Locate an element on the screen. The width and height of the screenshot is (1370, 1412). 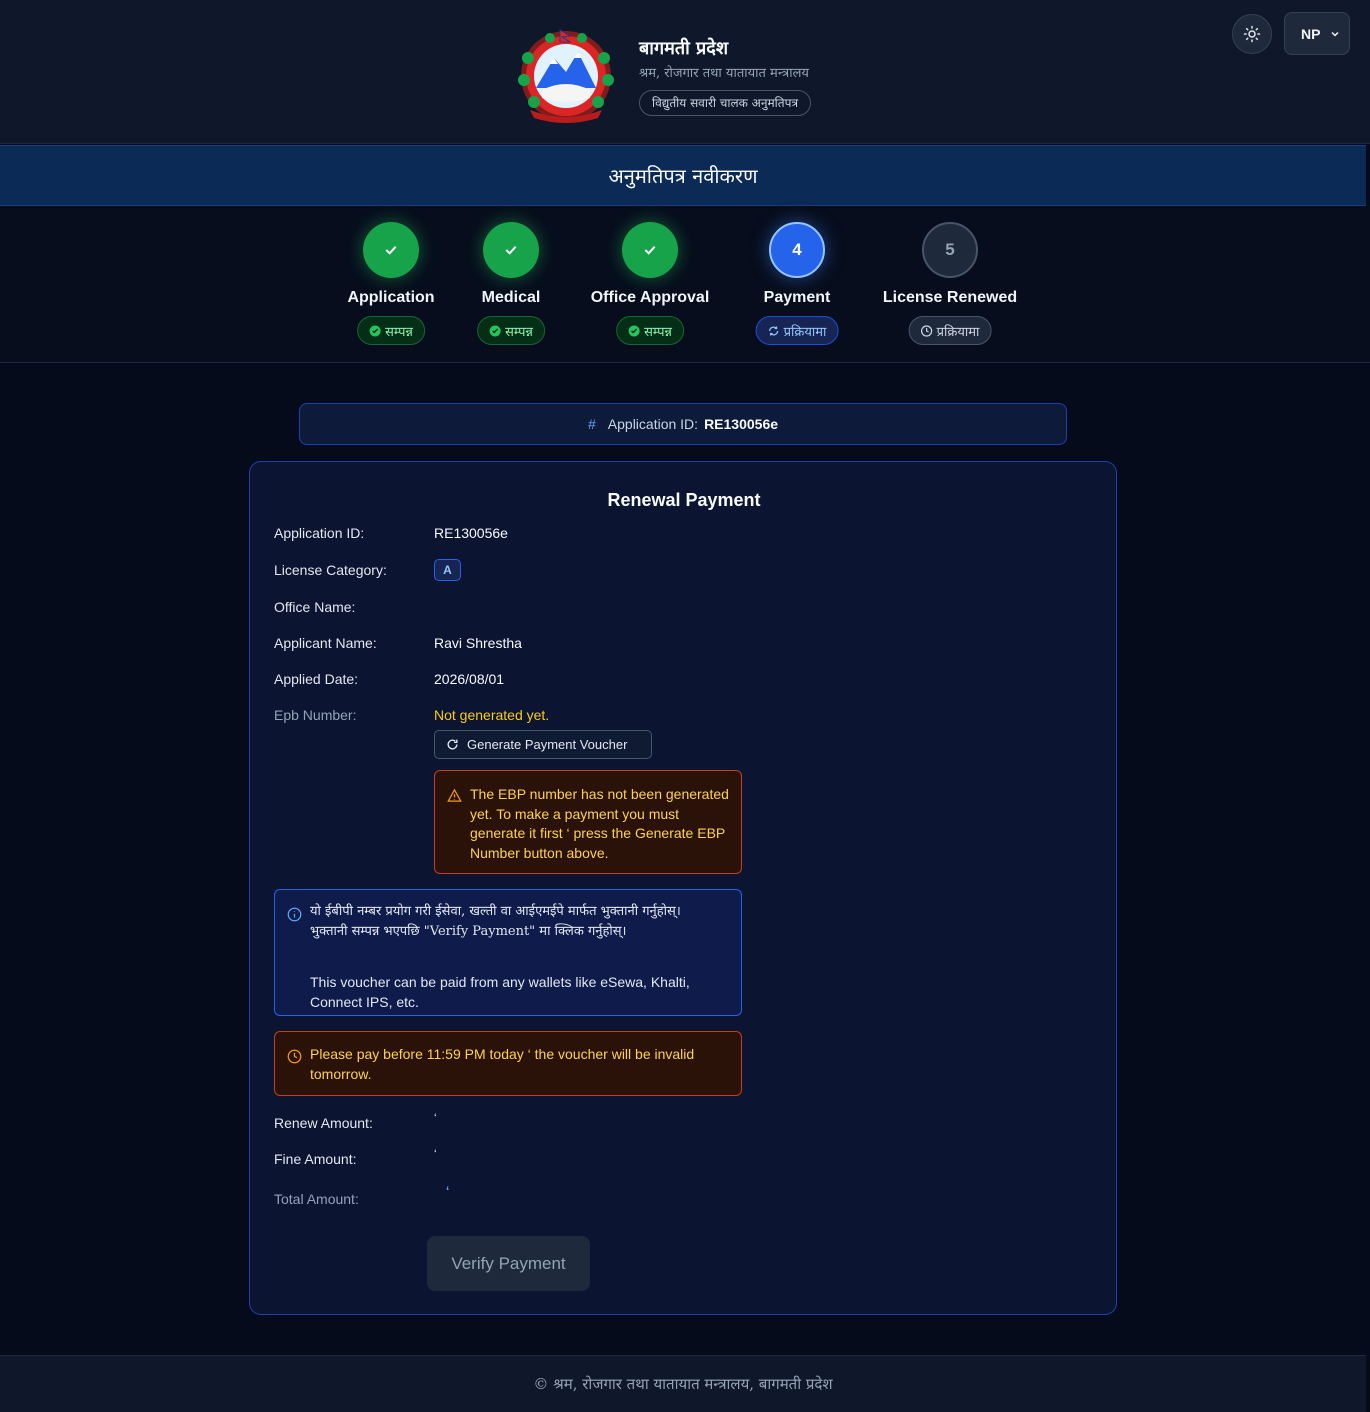
step-4-circle: 4 is located at coordinates (797, 250).